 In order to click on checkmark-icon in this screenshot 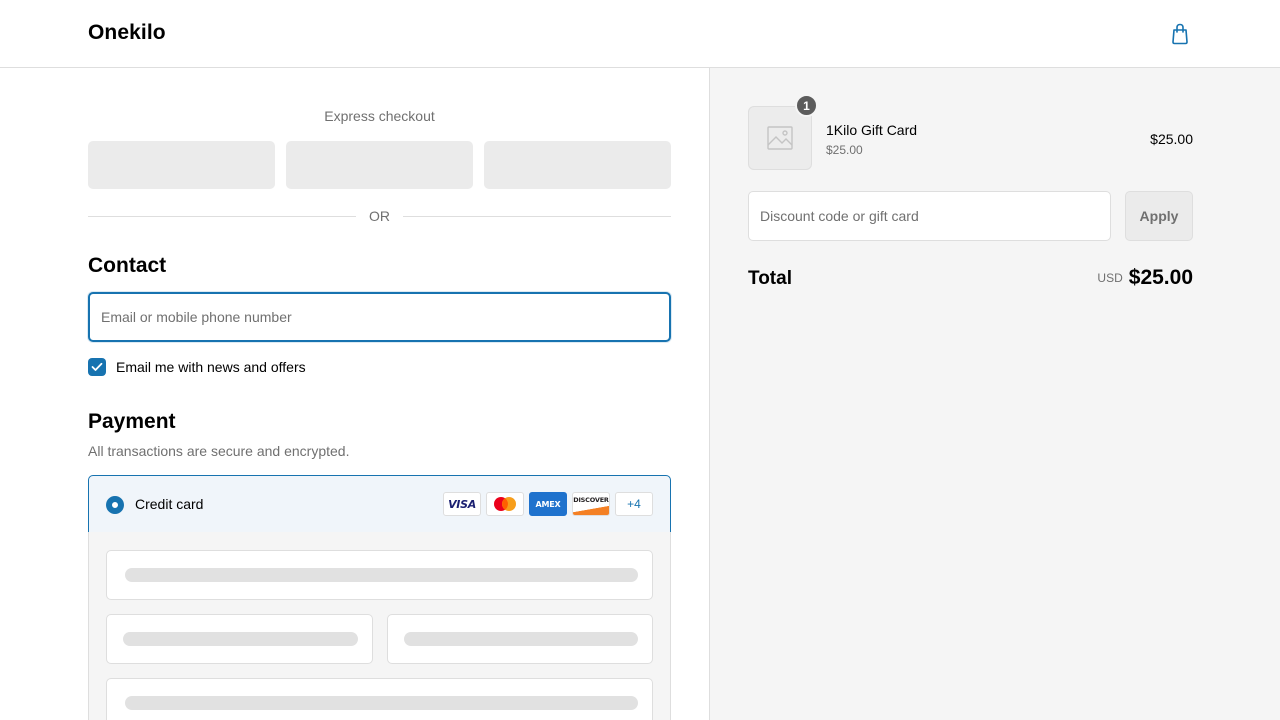, I will do `click(97, 366)`.